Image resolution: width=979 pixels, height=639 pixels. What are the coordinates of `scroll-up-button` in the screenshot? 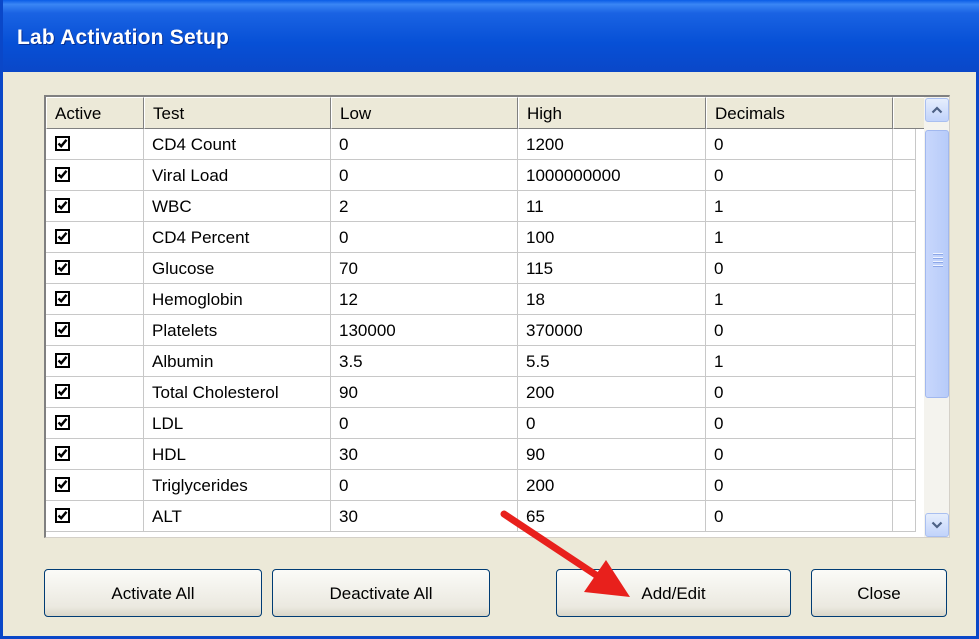 It's located at (937, 110).